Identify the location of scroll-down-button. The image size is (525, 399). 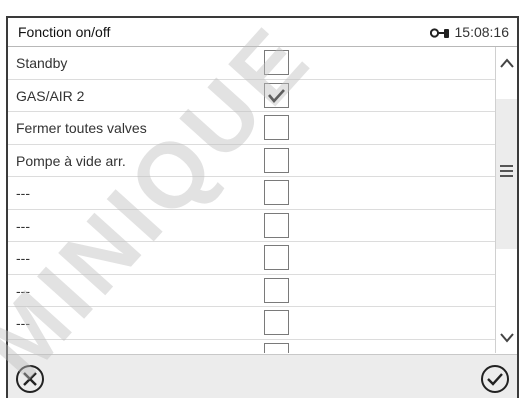
(506, 337).